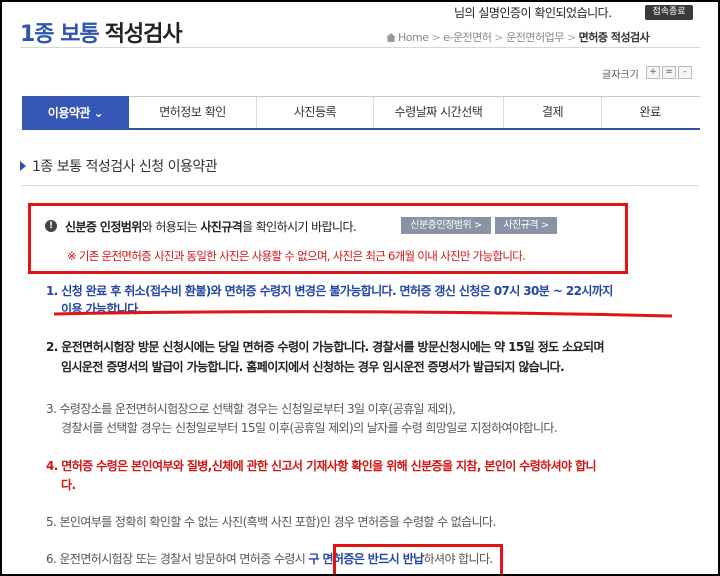 The height and width of the screenshot is (576, 720). What do you see at coordinates (391, 37) in the screenshot?
I see `home-icon` at bounding box center [391, 37].